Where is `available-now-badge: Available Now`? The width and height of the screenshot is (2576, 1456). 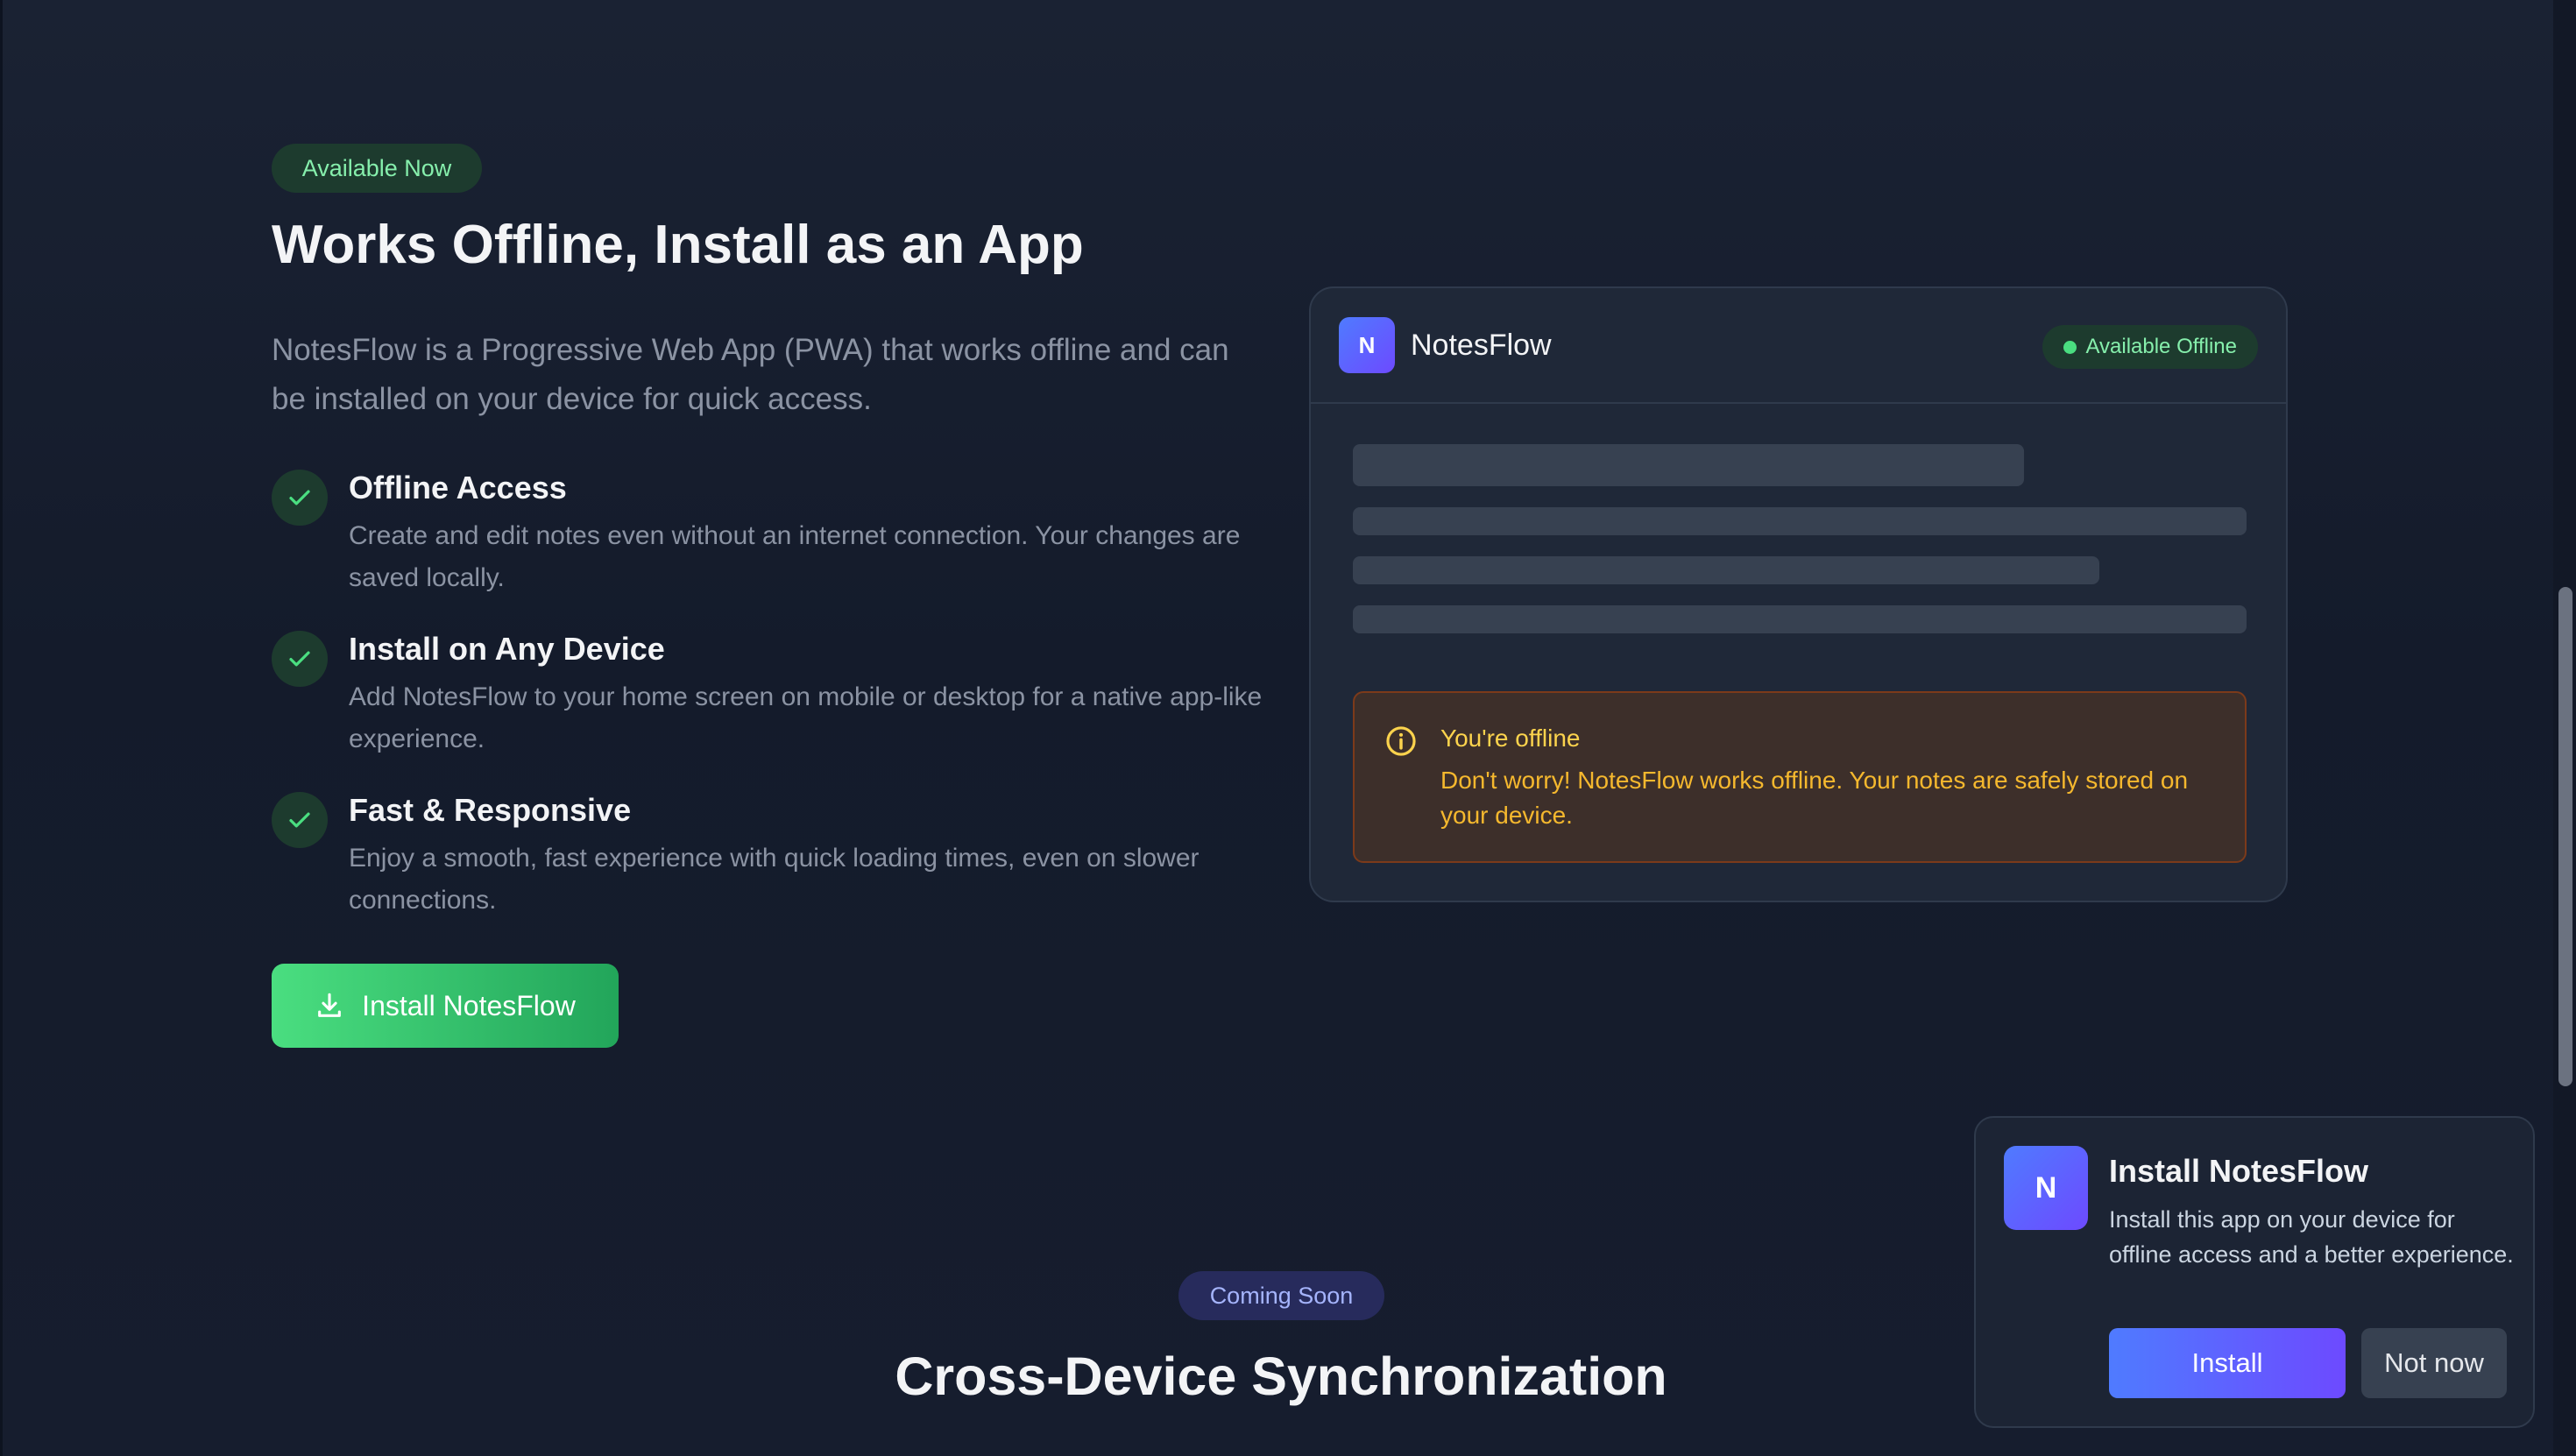
available-now-badge: Available Now is located at coordinates (377, 168).